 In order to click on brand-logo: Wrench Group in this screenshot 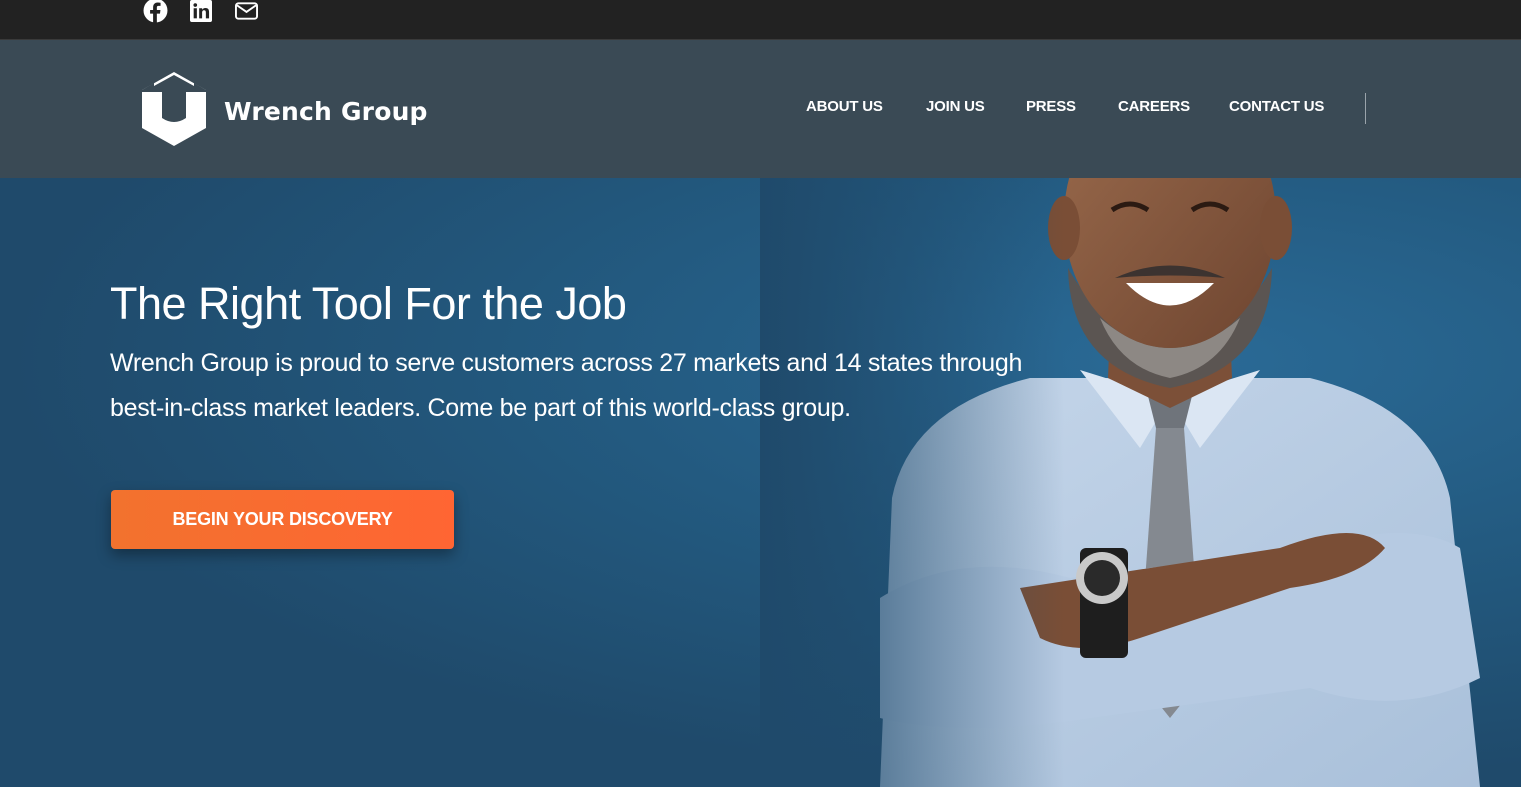, I will do `click(284, 109)`.